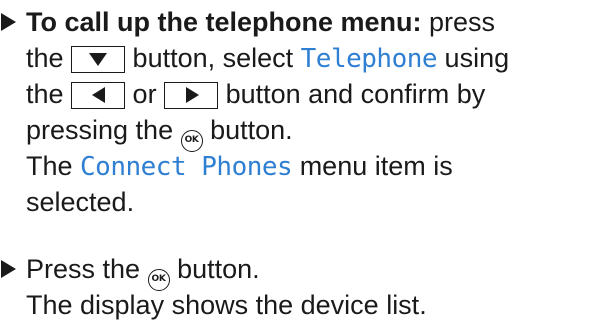 This screenshot has height=331, width=600. I want to click on step1-text-the: the, so click(49, 58).